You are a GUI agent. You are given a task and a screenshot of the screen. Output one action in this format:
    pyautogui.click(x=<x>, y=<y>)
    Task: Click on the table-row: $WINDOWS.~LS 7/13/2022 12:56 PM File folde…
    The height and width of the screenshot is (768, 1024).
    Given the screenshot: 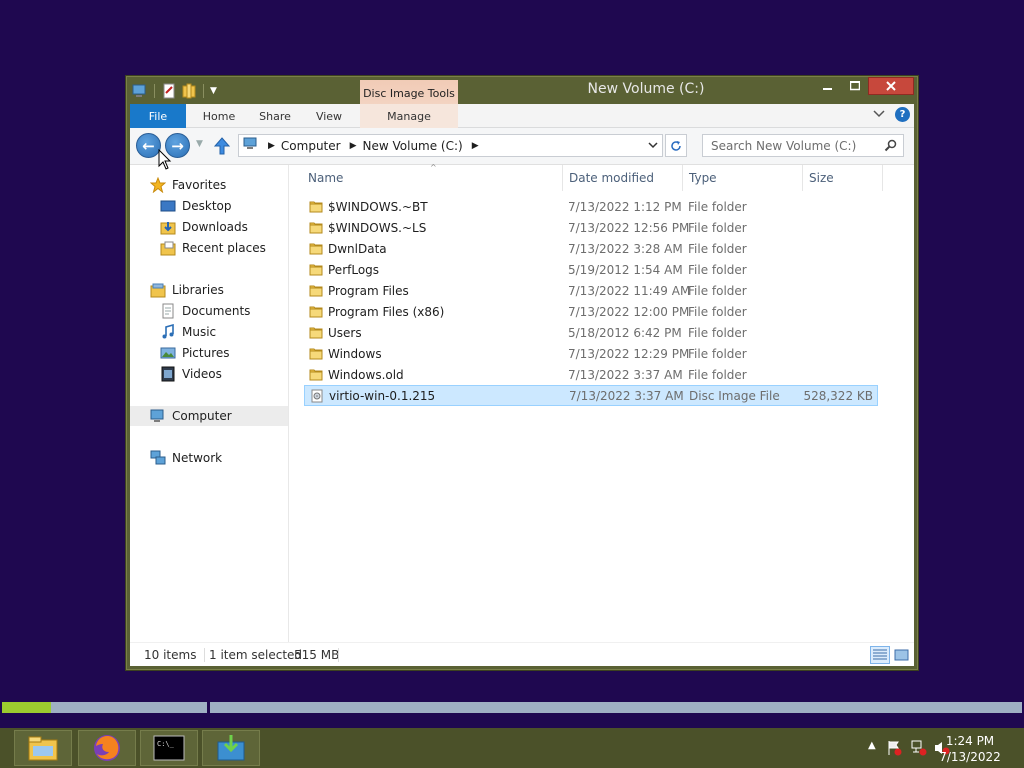 What is the action you would take?
    pyautogui.click(x=591, y=227)
    